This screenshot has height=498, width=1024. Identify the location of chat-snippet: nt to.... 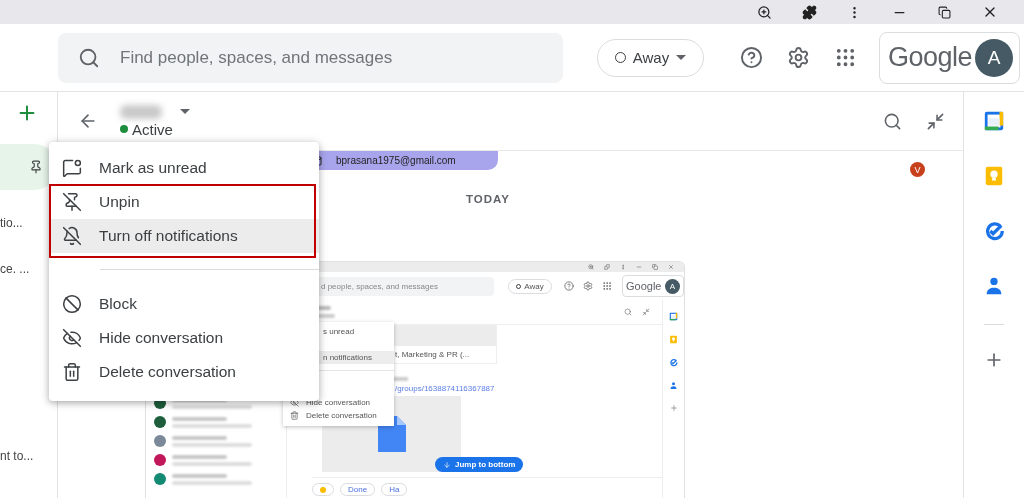
(17, 456).